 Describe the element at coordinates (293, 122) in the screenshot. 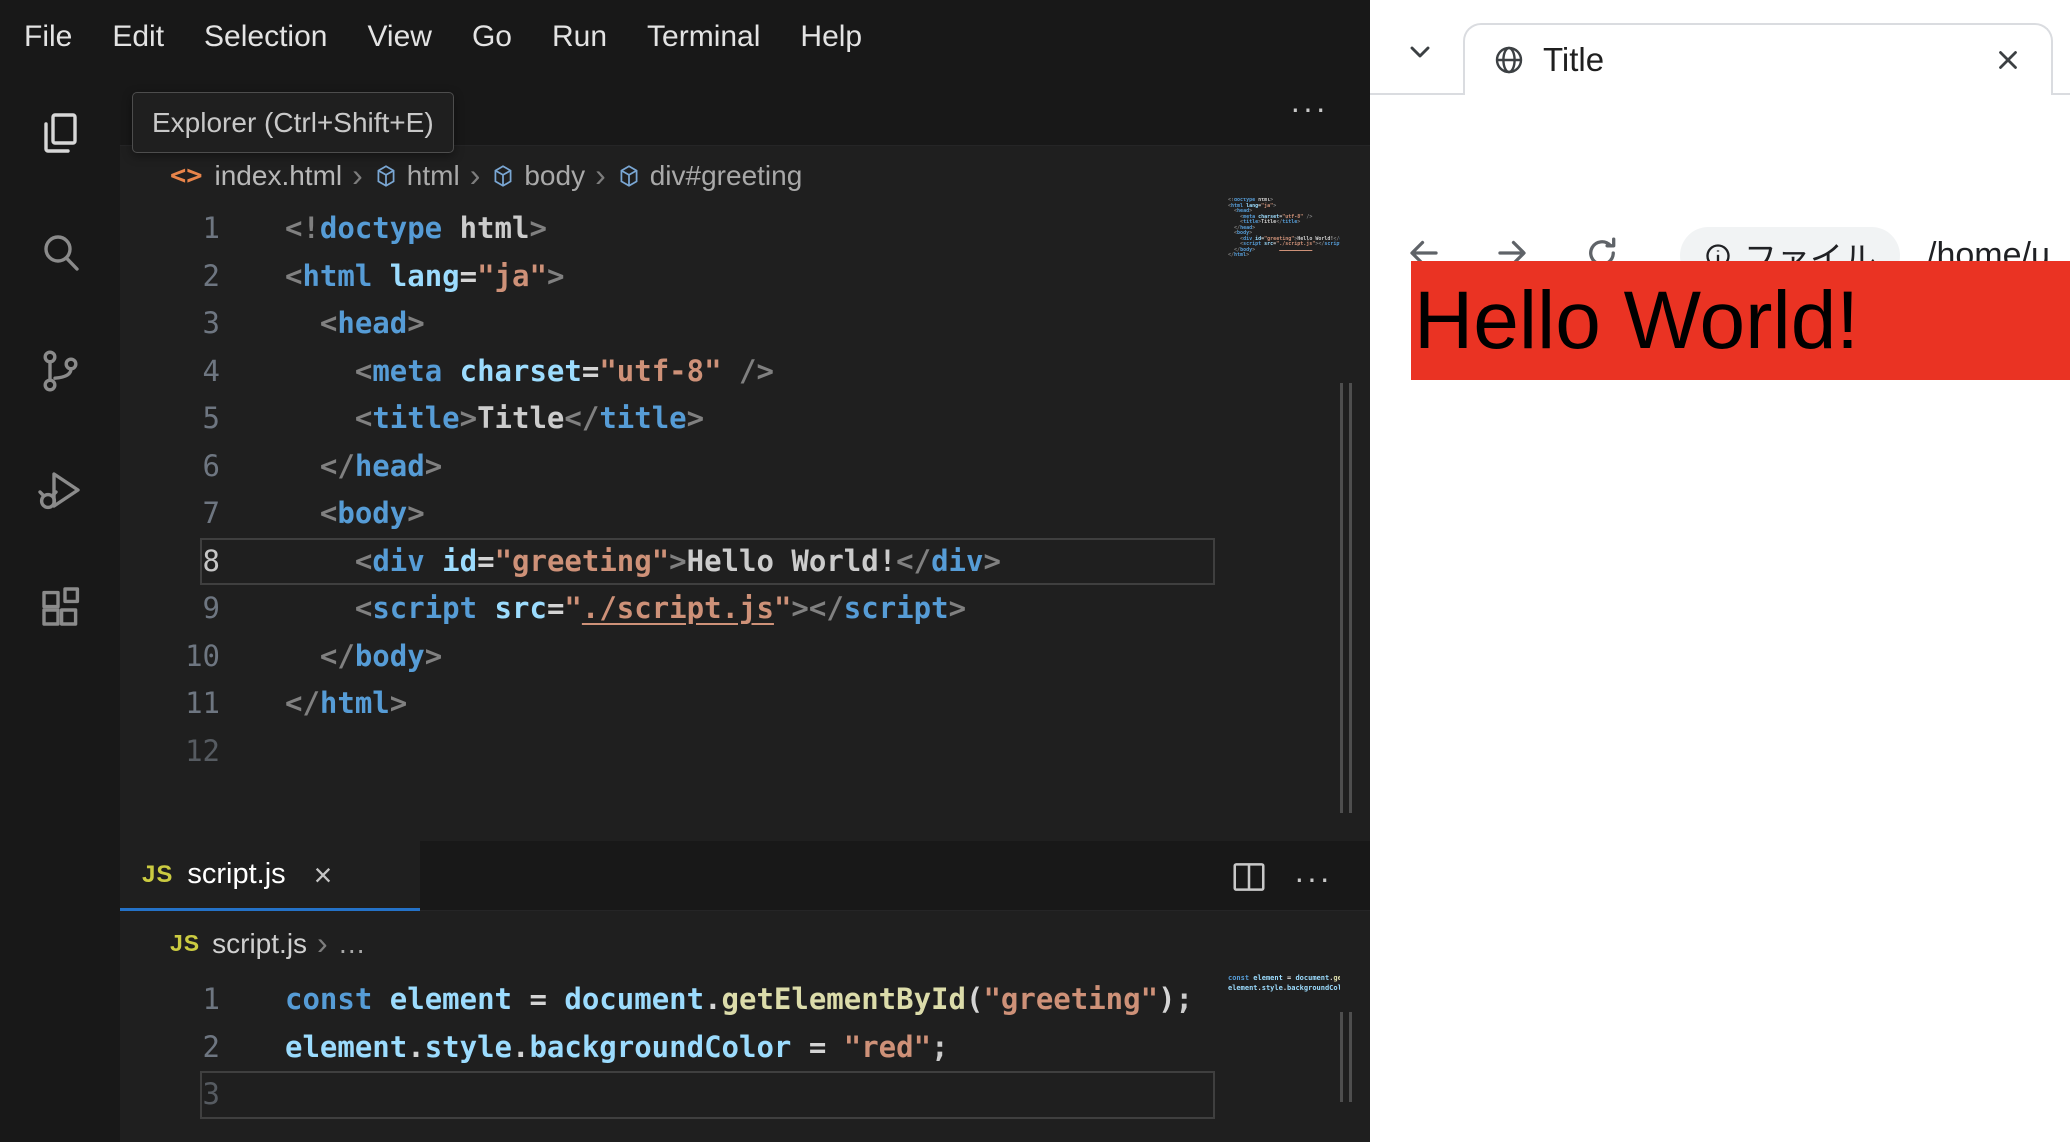

I see `explorer-tooltip: Explorer (Ctrl+Shift+E)` at that location.